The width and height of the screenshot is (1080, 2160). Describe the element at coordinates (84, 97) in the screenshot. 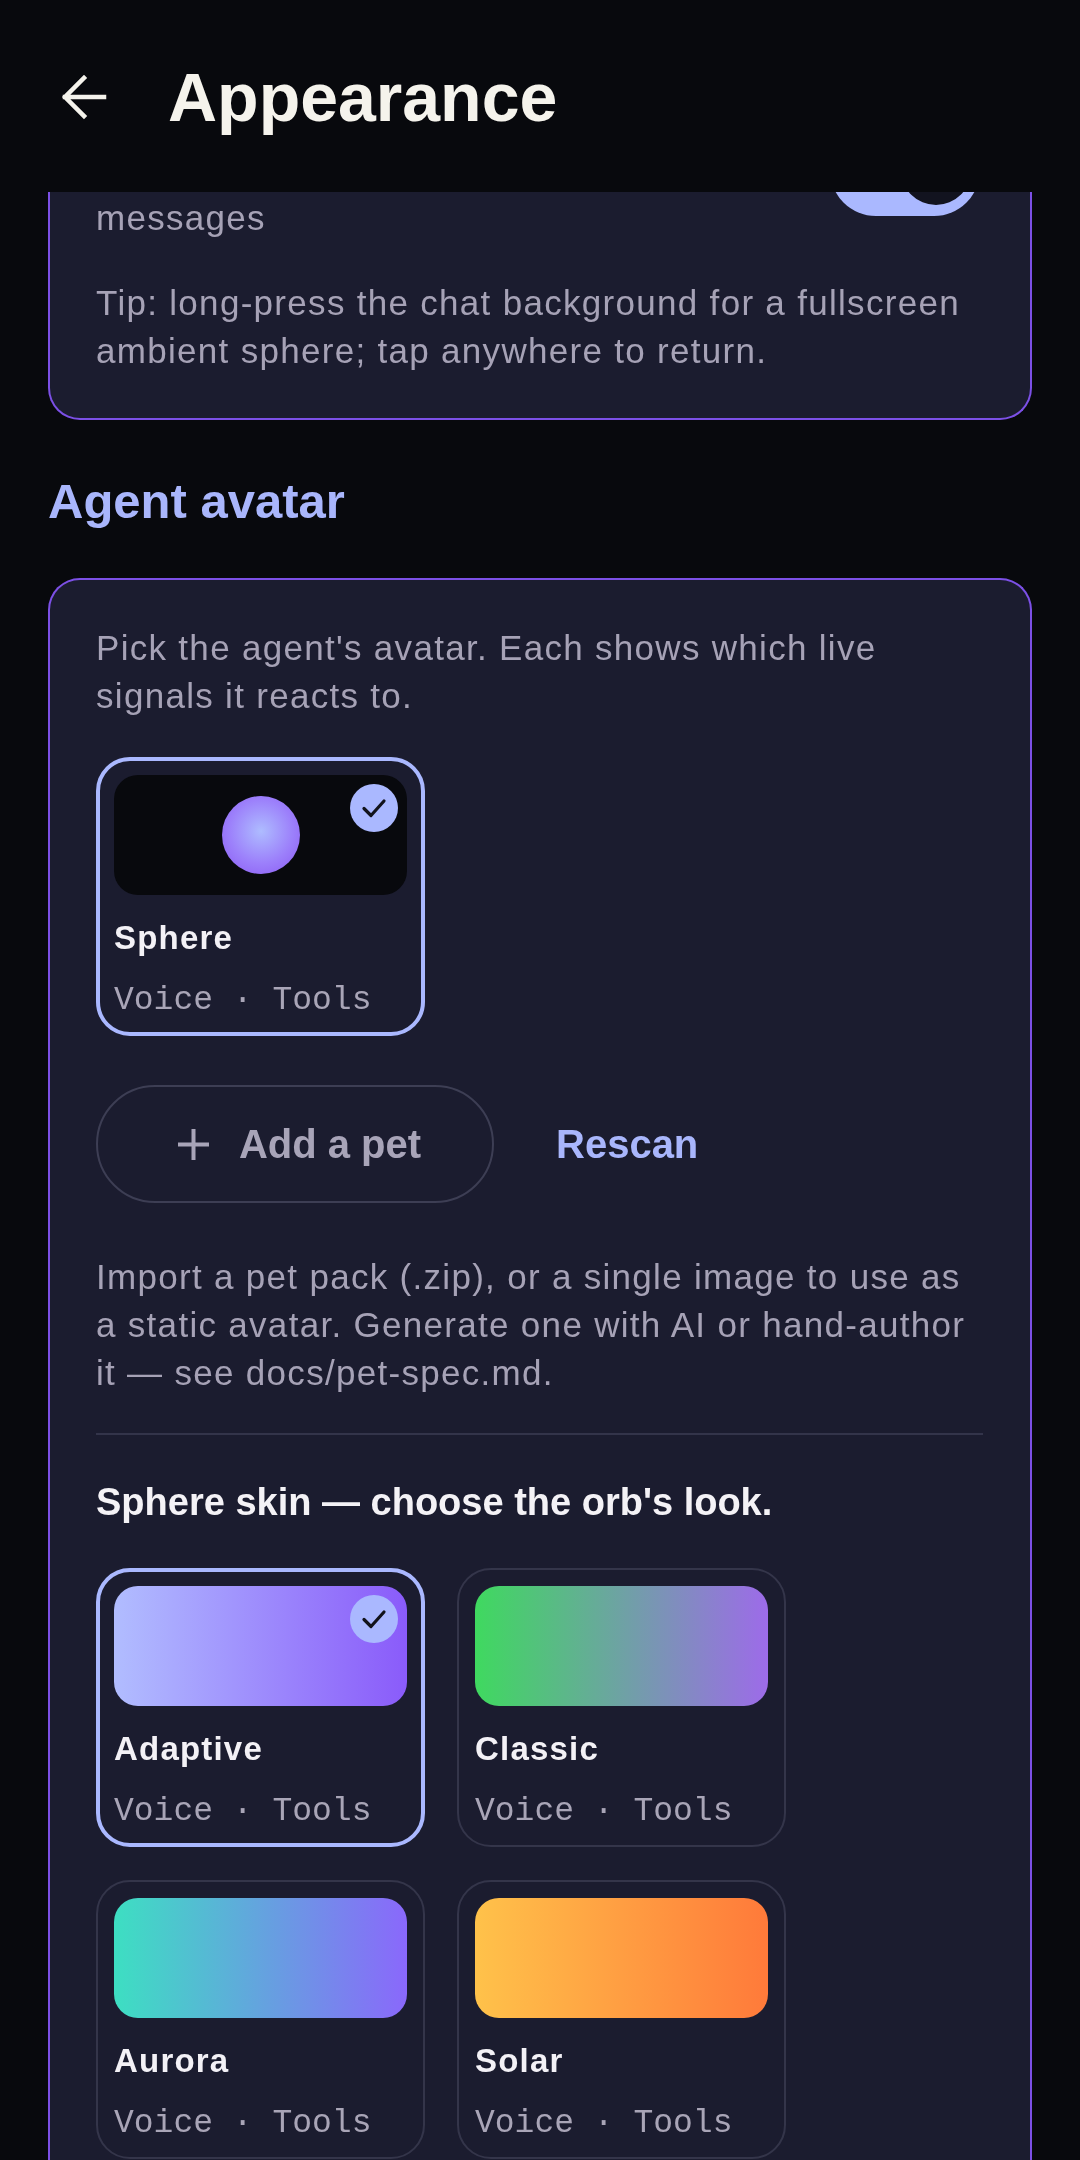

I see `back-arrow-icon` at that location.